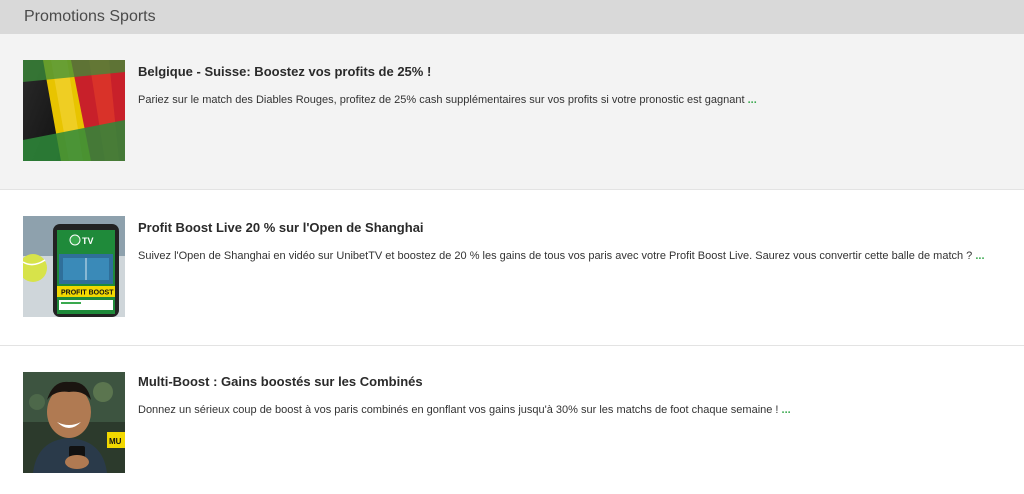  I want to click on tv-label: TV, so click(88, 241).